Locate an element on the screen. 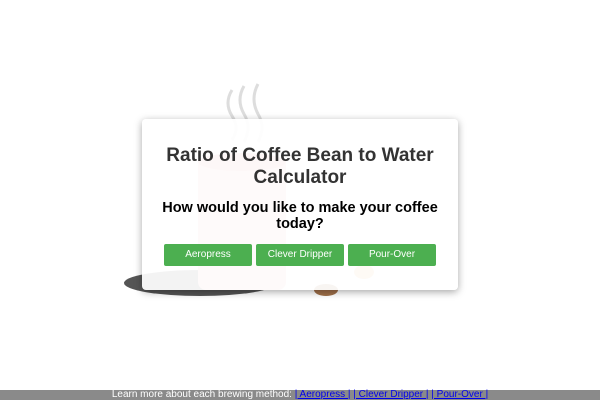 The width and height of the screenshot is (600, 400). clever-dripper-button: Clever Dripper is located at coordinates (300, 255).